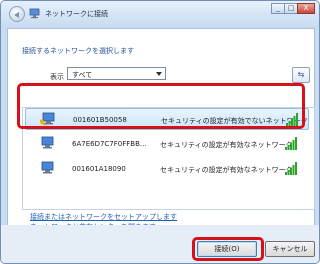 This screenshot has height=264, width=320. I want to click on chevron-down-icon, so click(159, 74).